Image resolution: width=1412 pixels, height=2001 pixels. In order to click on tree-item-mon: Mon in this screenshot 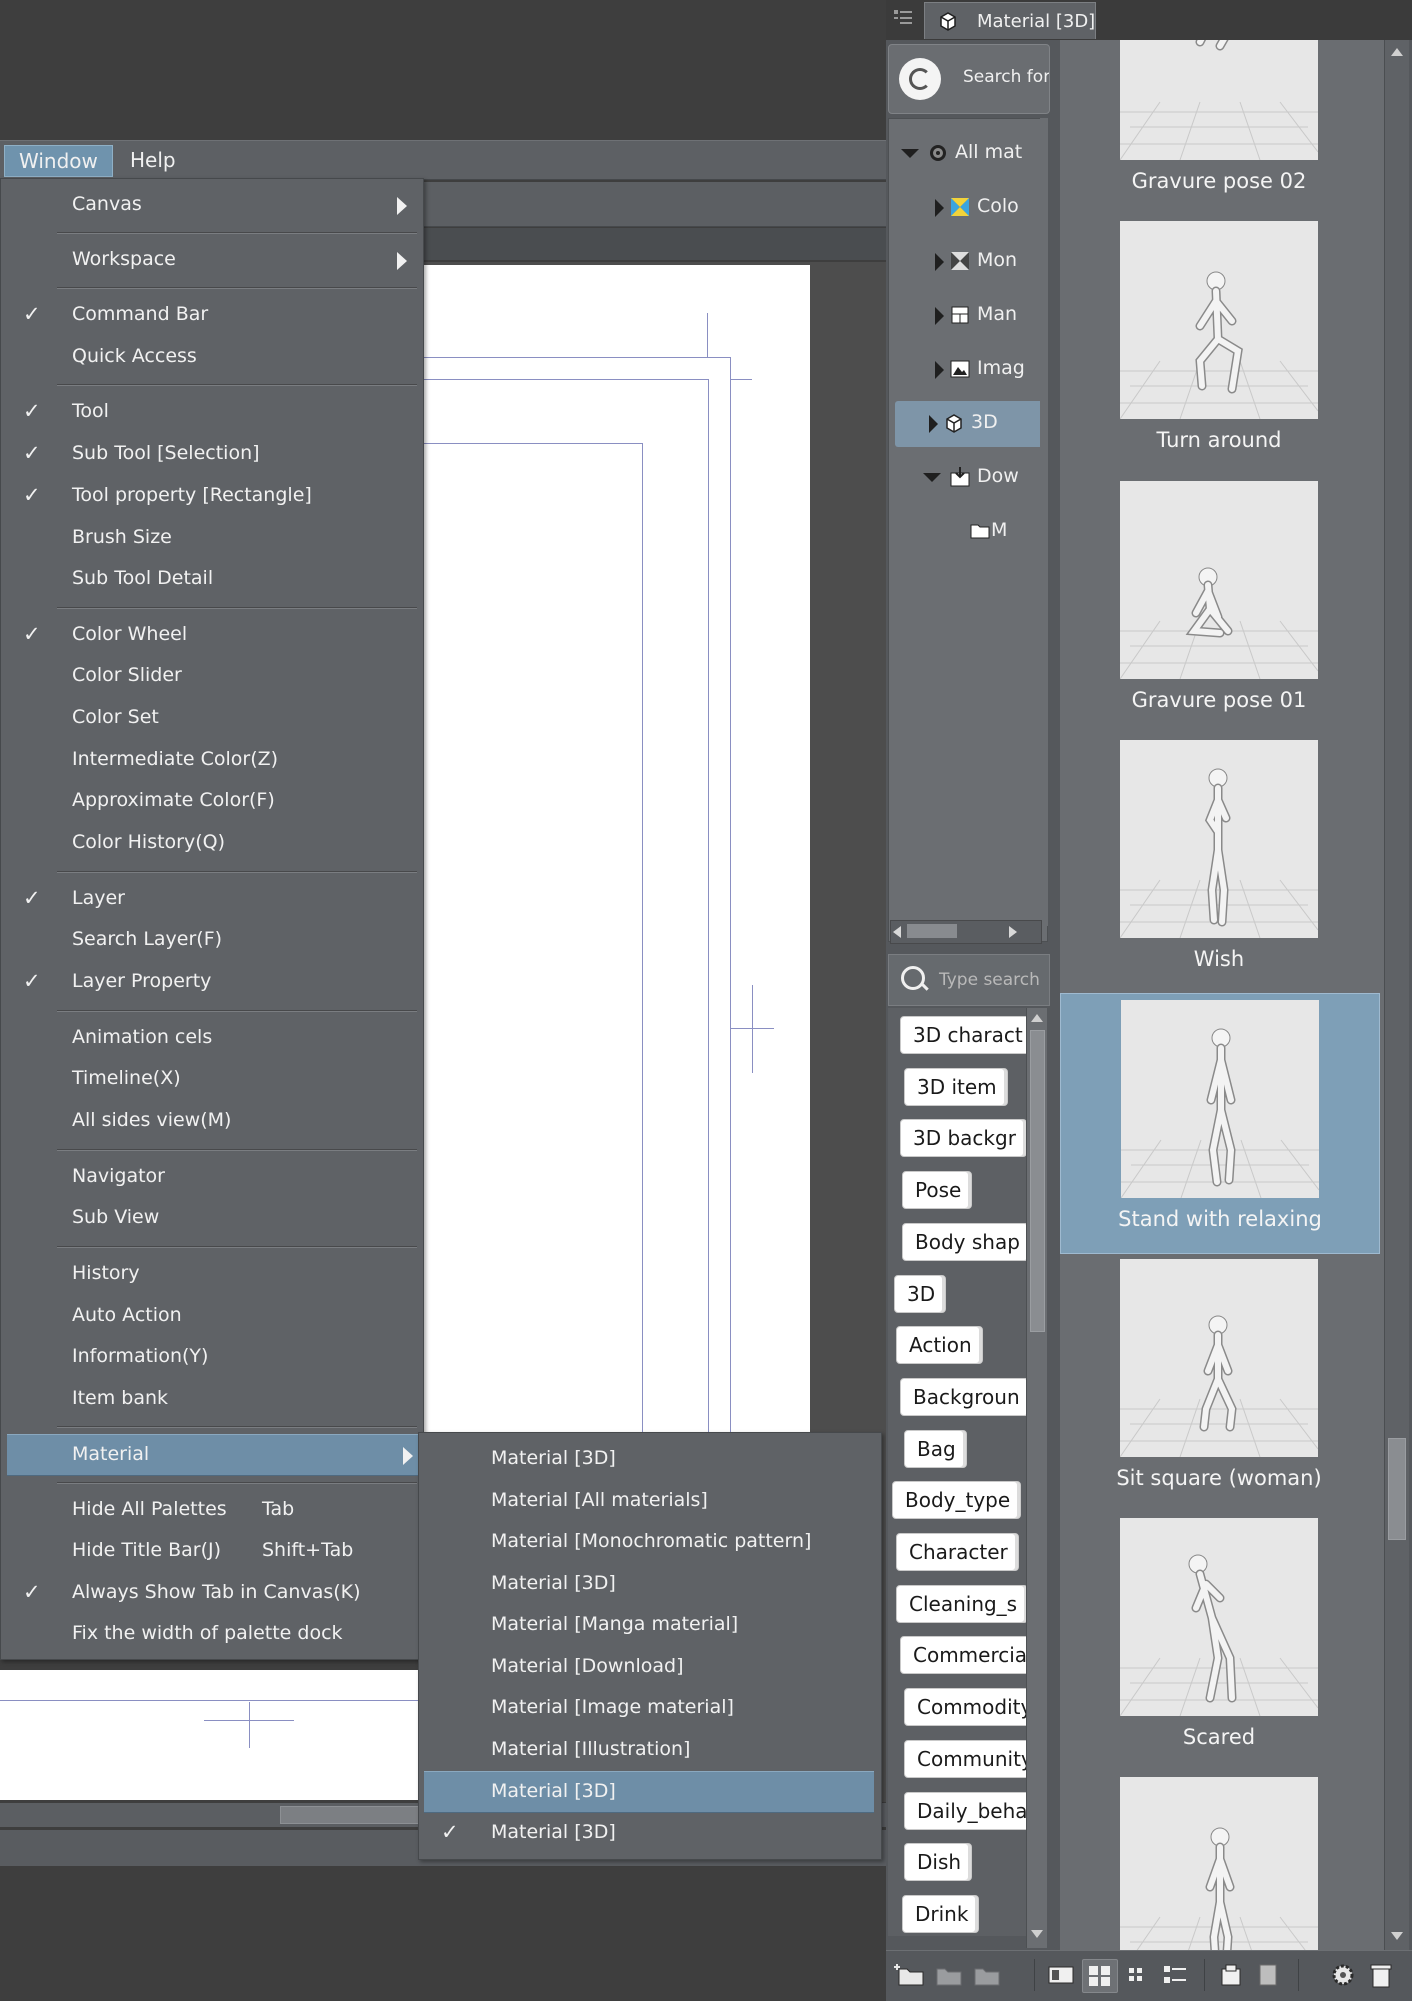, I will do `click(967, 262)`.